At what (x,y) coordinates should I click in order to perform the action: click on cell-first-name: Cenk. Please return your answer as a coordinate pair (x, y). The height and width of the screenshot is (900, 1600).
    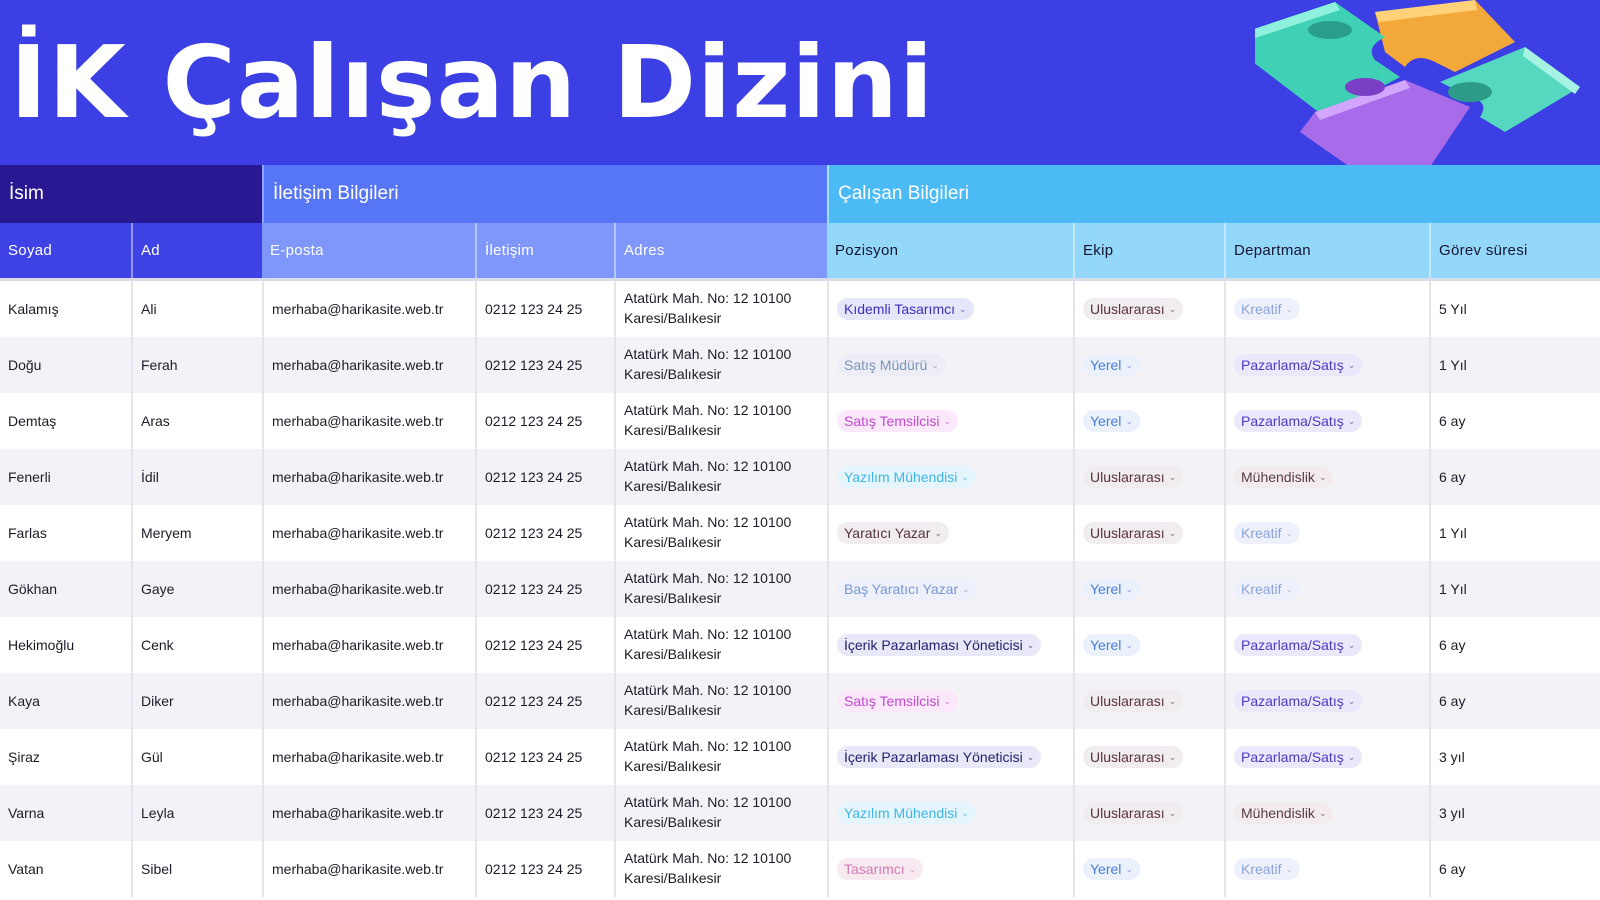
    Looking at the image, I should click on (196, 645).